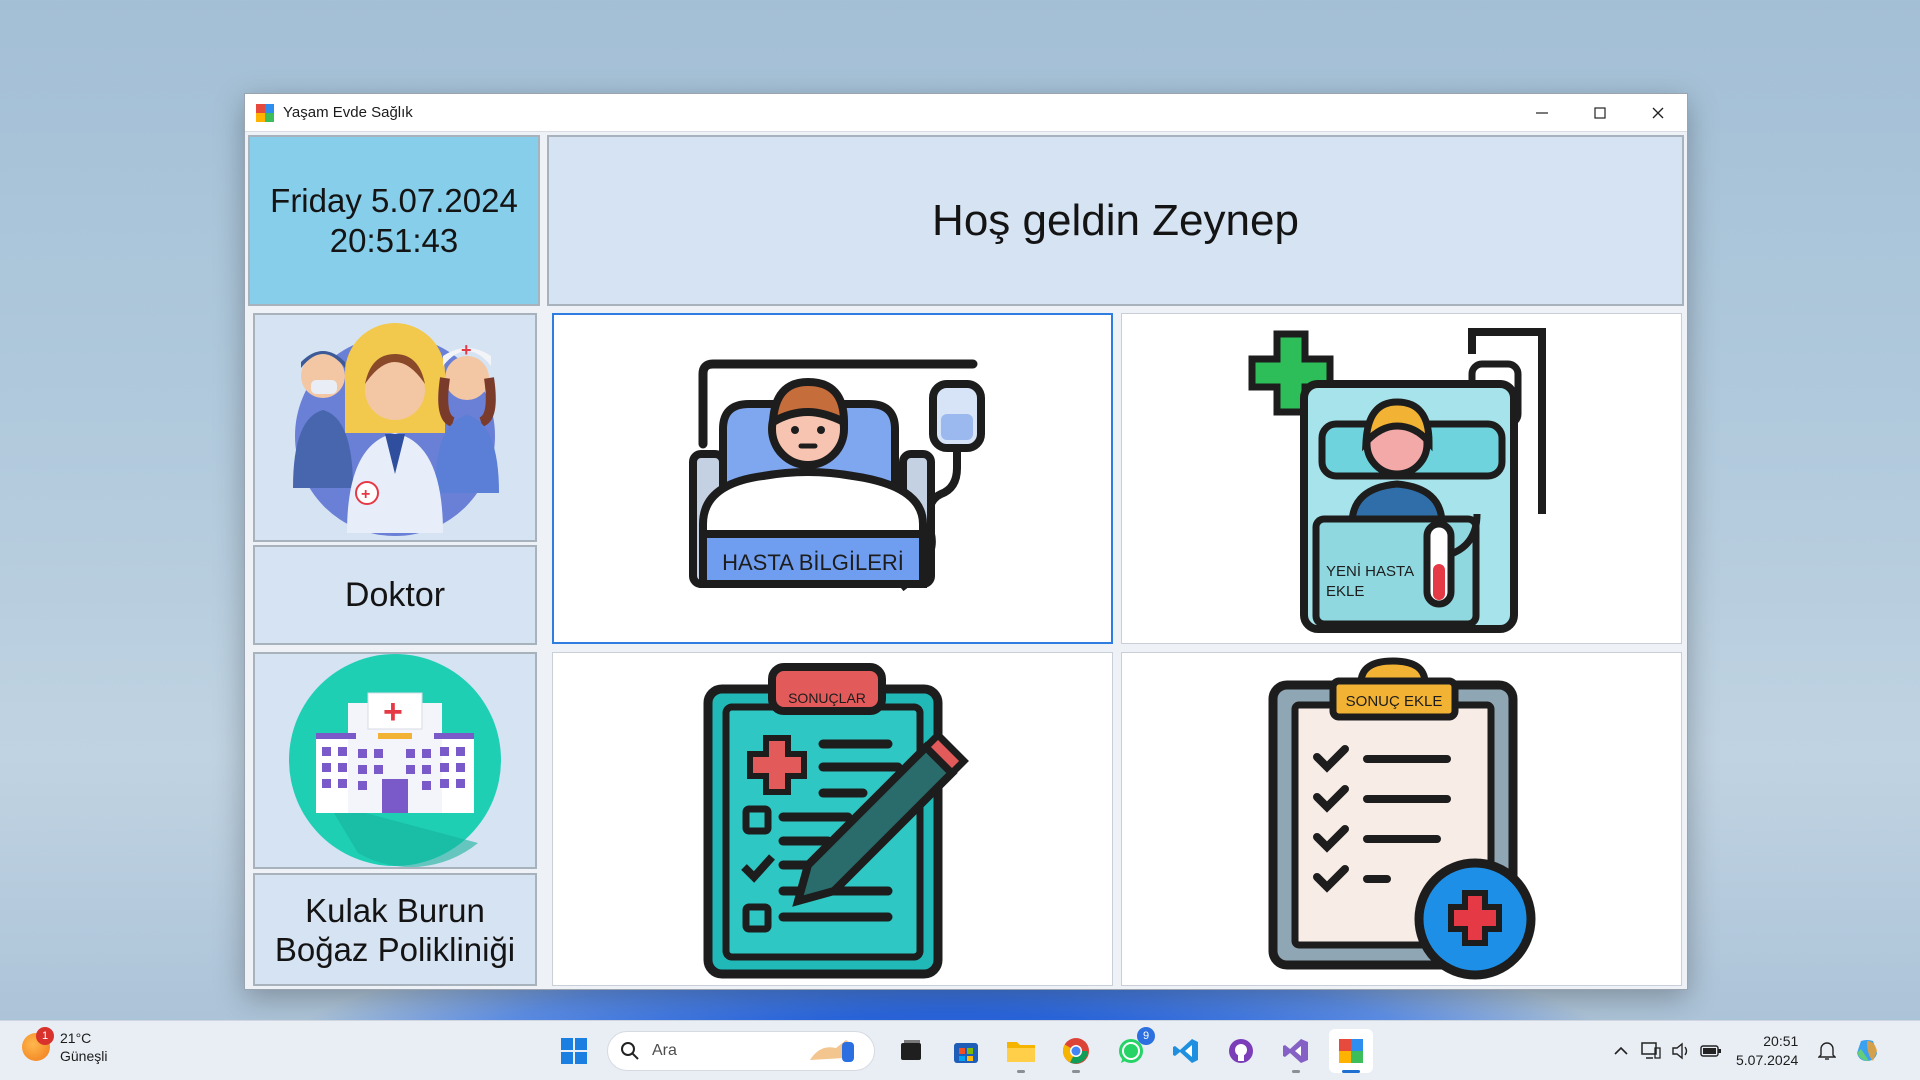 The image size is (1920, 1080). I want to click on new-patient-label-line2: EKLE, so click(1345, 591).